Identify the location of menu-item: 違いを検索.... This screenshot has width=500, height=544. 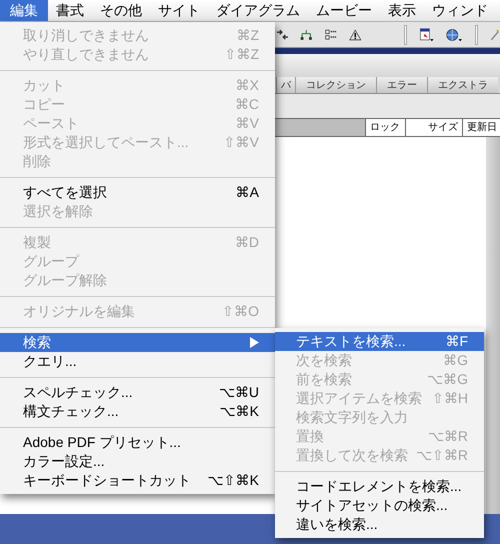
(379, 524).